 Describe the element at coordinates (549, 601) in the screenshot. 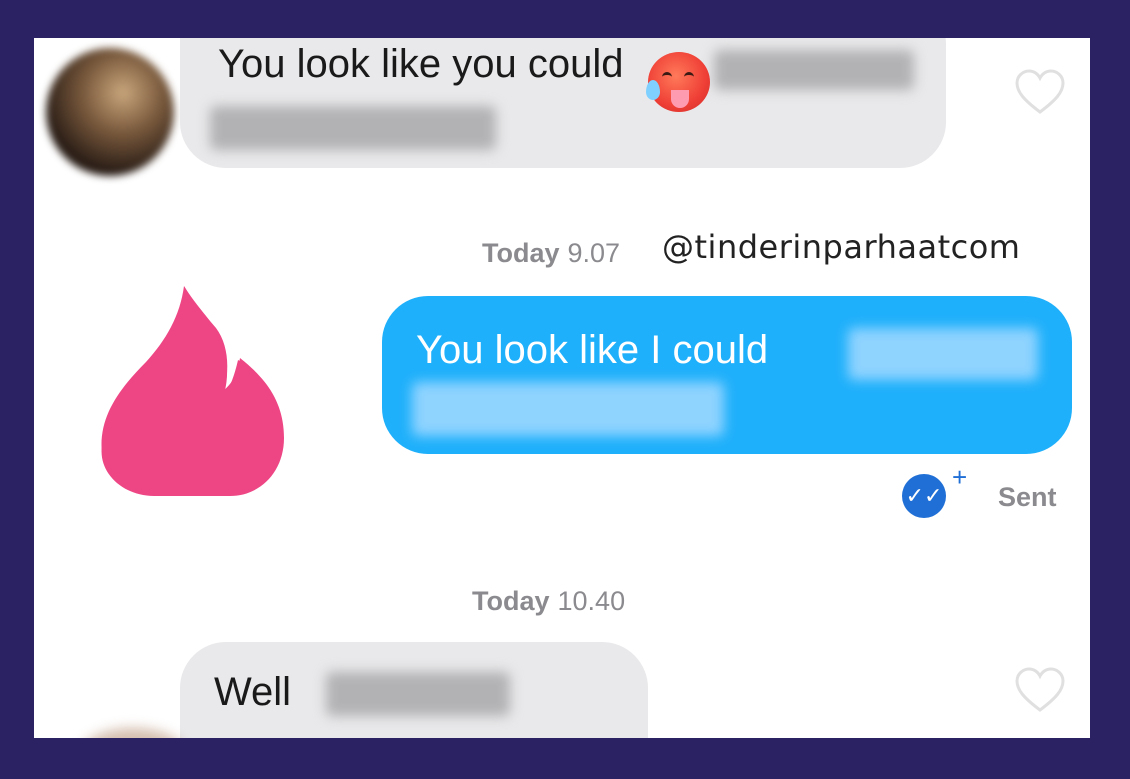

I see `timestamp-2: Today 10.40` at that location.